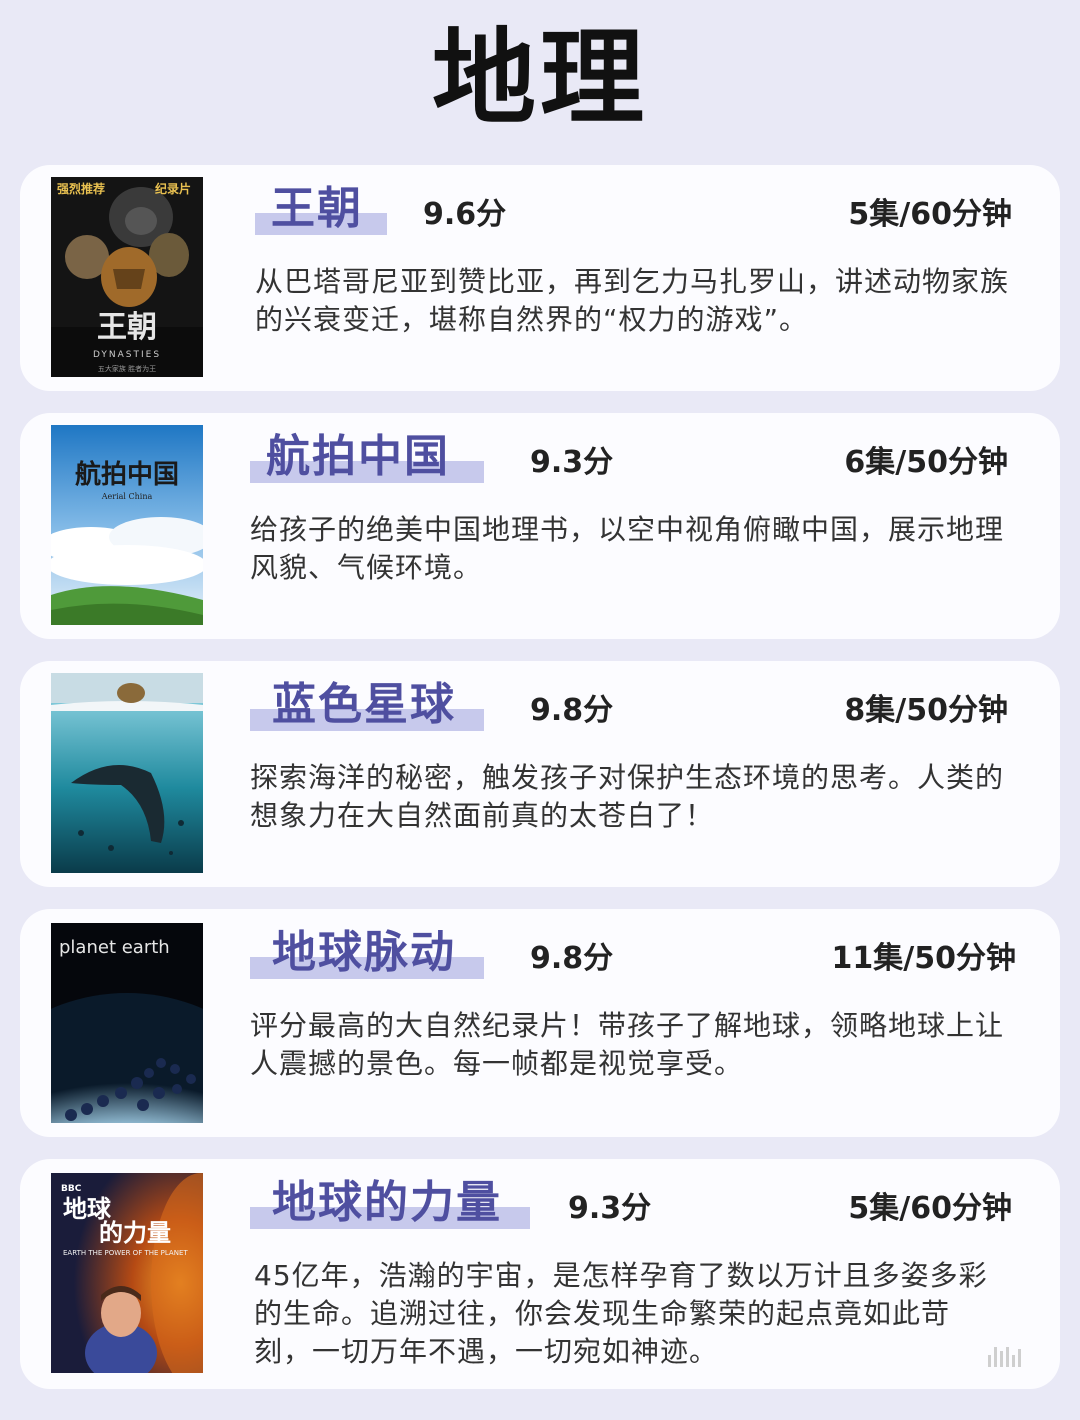  Describe the element at coordinates (1010, 1357) in the screenshot. I see `watermark-icon` at that location.